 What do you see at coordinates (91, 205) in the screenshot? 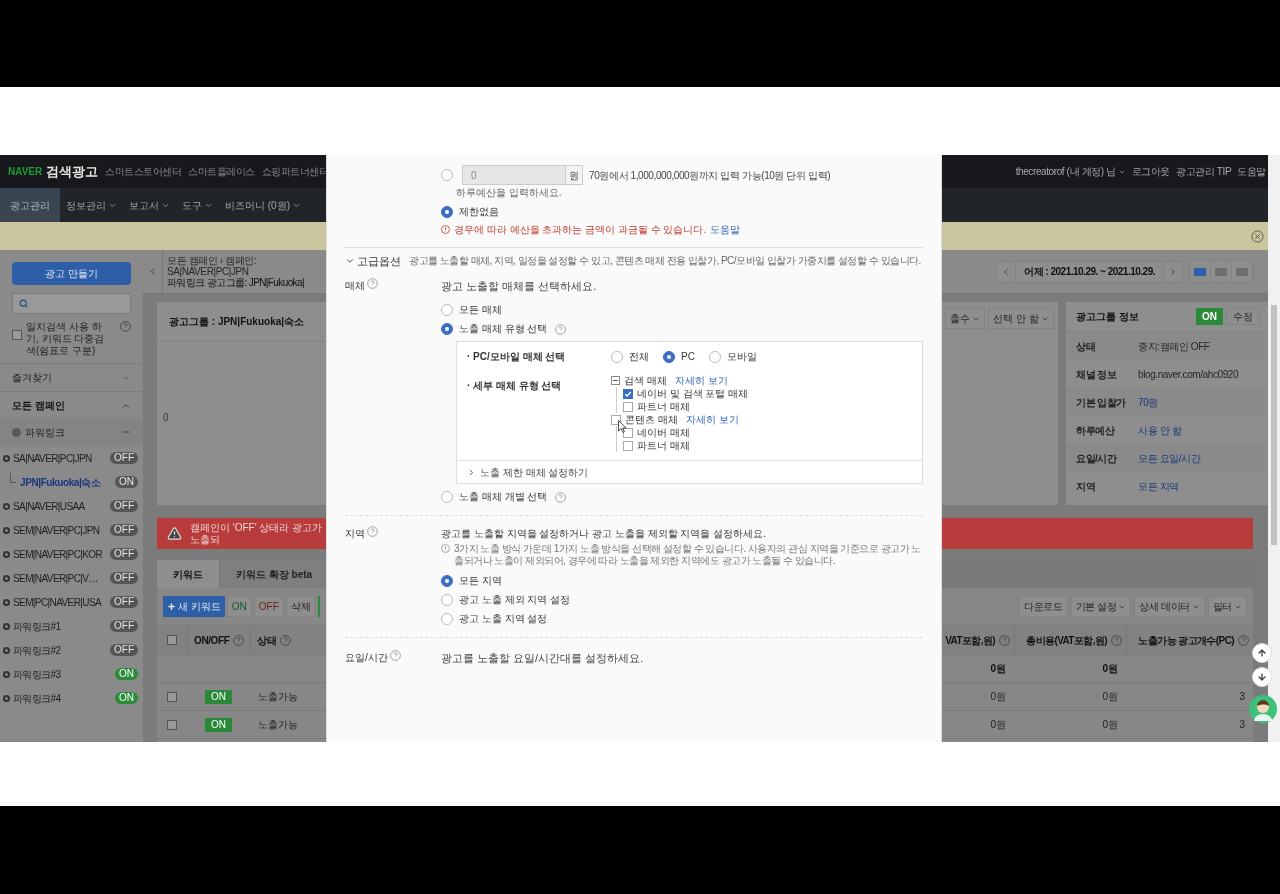
I see `menu-tab: 정보관리` at bounding box center [91, 205].